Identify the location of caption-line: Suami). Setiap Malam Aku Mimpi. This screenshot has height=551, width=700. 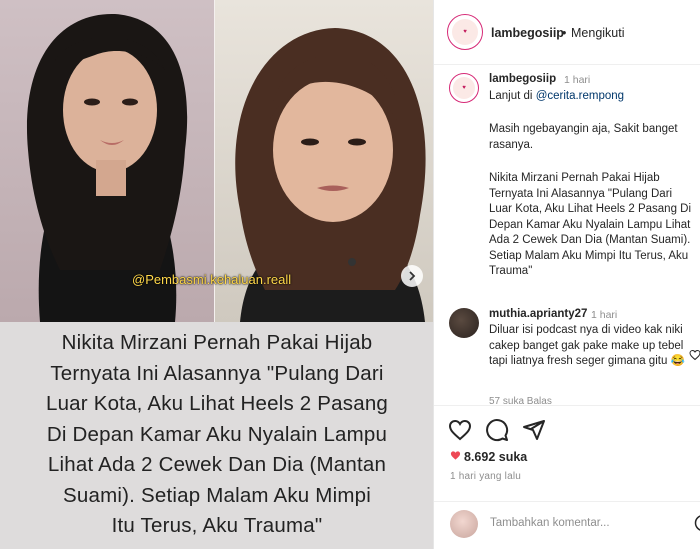
(217, 496).